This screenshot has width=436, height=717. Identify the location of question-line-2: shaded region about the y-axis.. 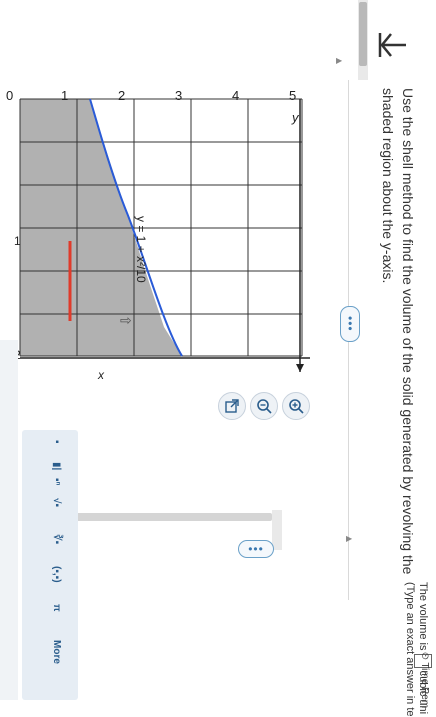
(388, 186).